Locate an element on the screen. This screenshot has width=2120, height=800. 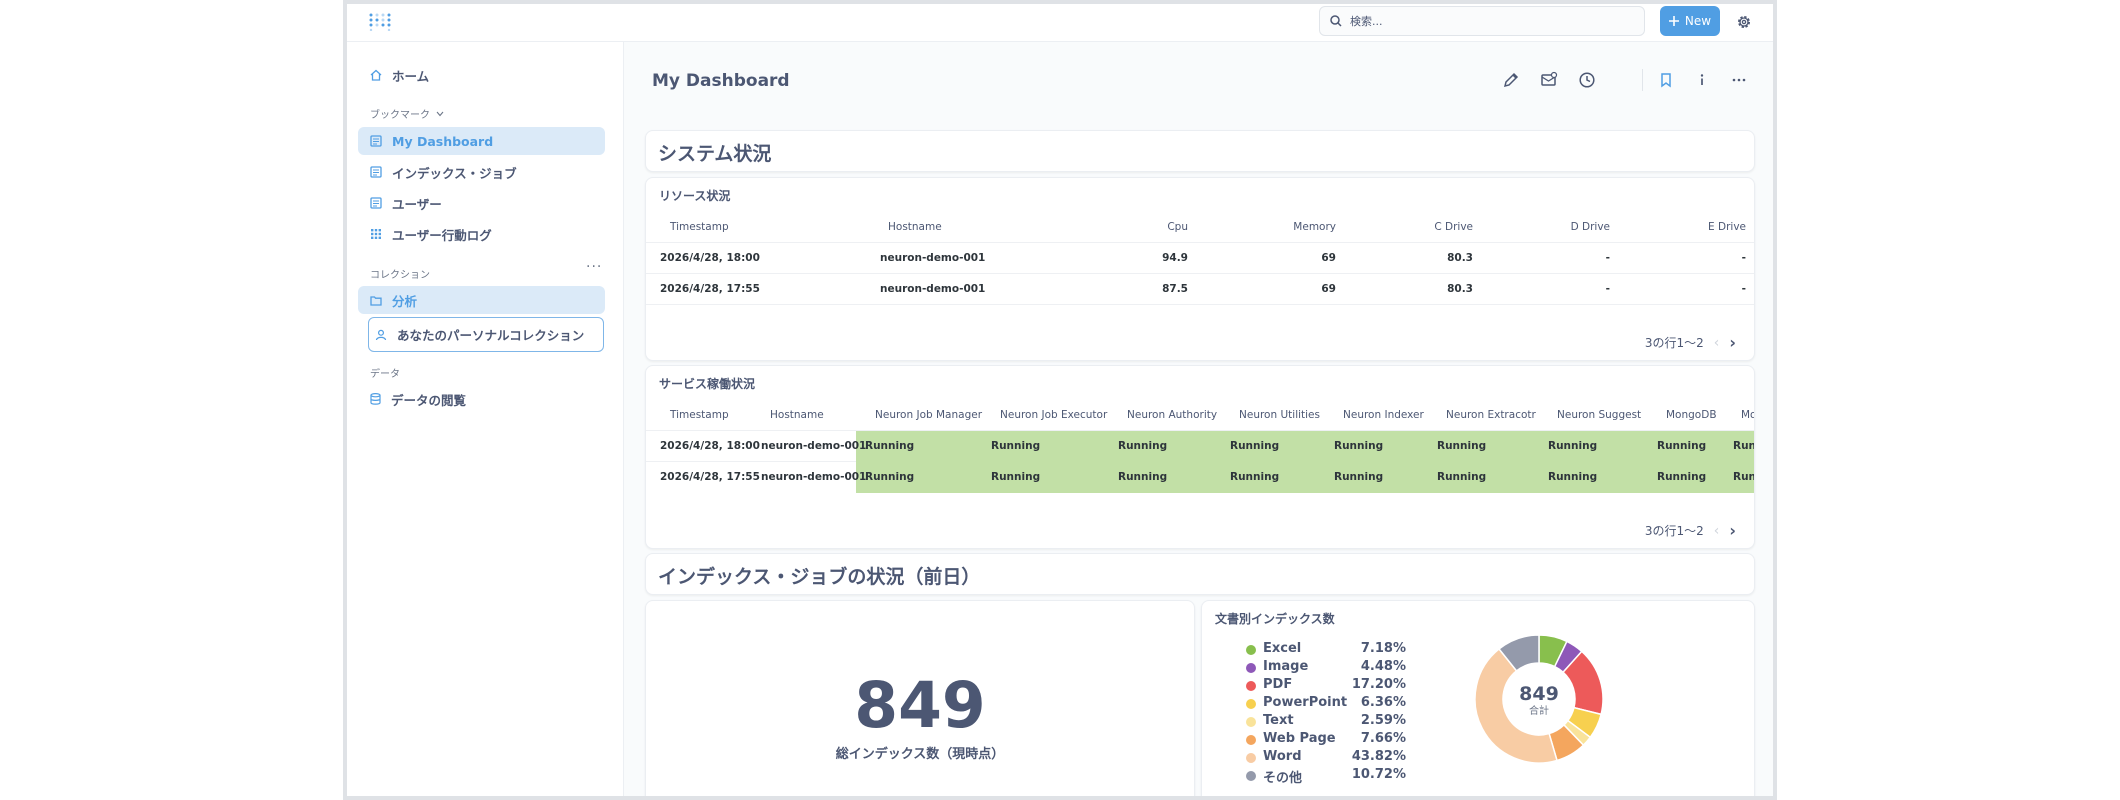
grid-icon is located at coordinates (376, 234).